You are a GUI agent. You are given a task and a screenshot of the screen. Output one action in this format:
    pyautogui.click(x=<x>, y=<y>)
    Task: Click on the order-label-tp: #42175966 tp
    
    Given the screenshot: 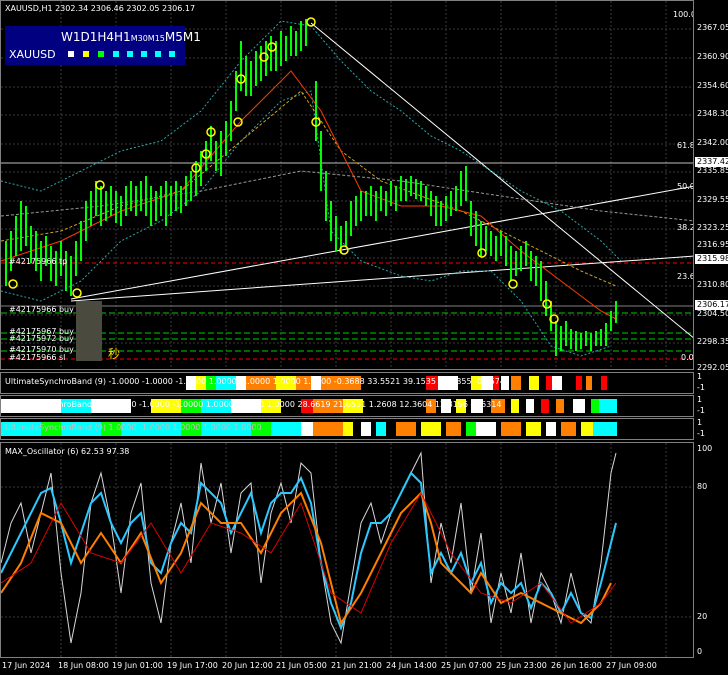 What is the action you would take?
    pyautogui.click(x=38, y=261)
    